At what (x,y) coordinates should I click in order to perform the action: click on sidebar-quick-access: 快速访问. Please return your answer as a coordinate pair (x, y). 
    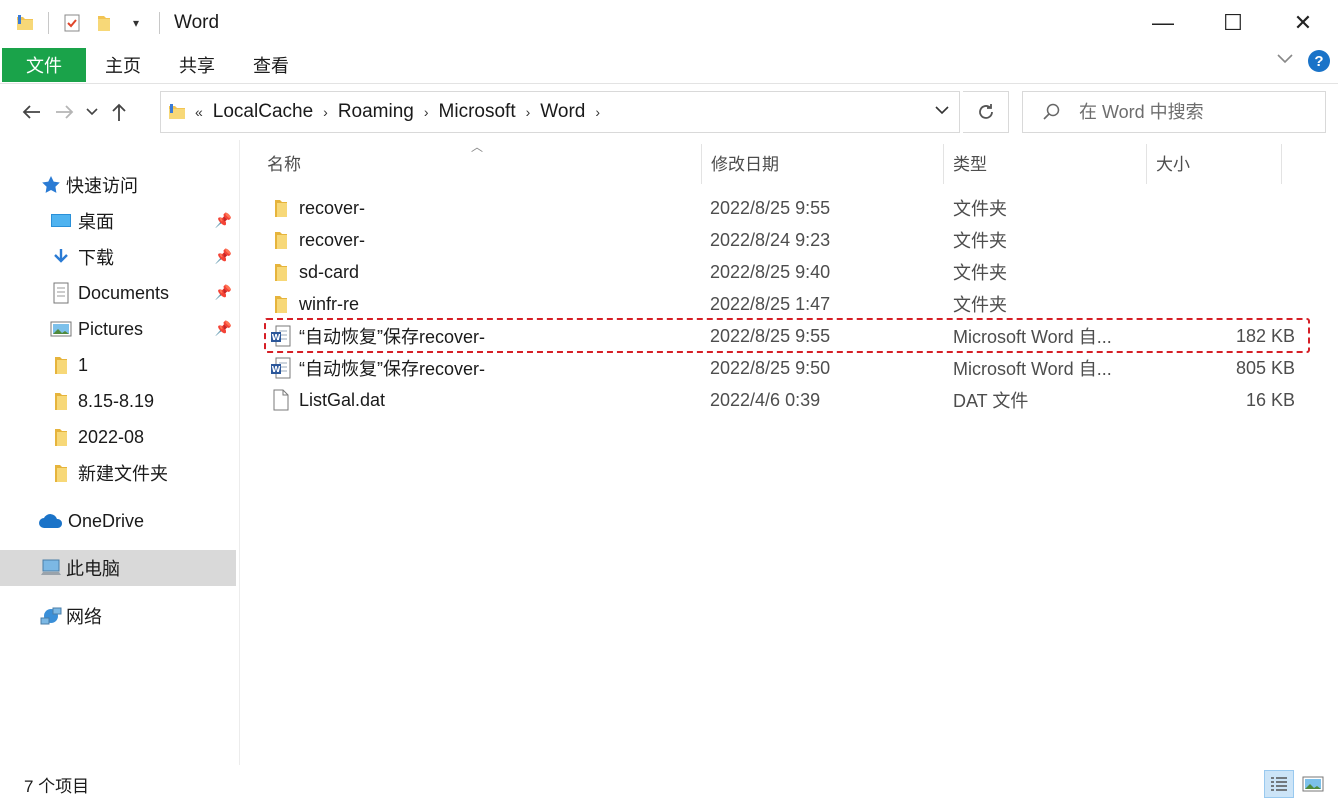
    Looking at the image, I should click on (118, 185).